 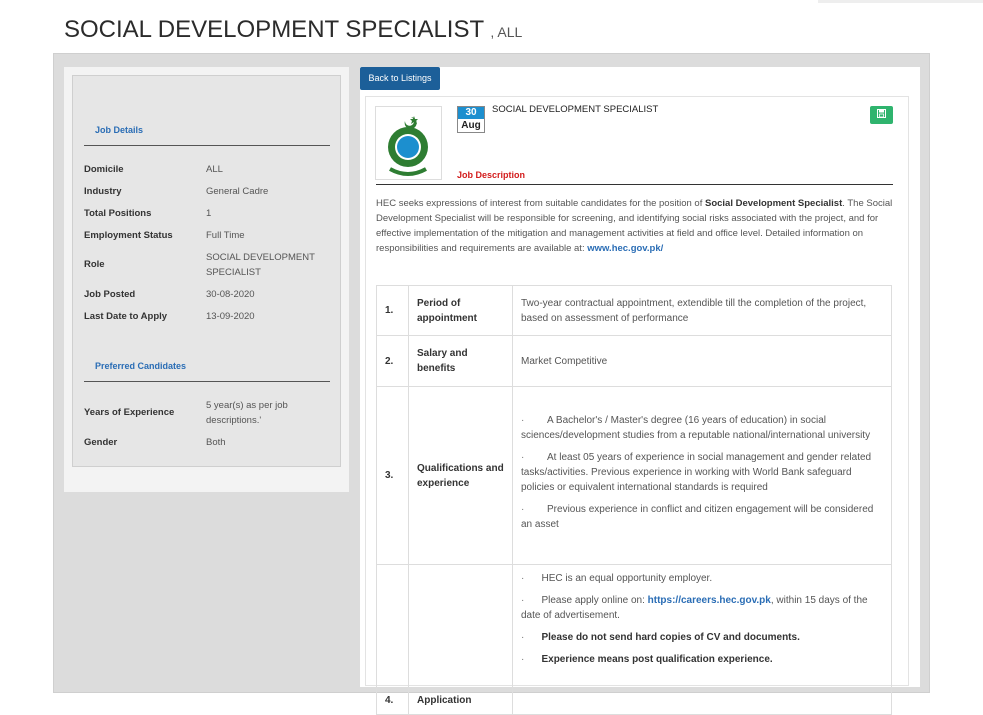 I want to click on list-item-text: Please apply online on:, so click(x=594, y=600).